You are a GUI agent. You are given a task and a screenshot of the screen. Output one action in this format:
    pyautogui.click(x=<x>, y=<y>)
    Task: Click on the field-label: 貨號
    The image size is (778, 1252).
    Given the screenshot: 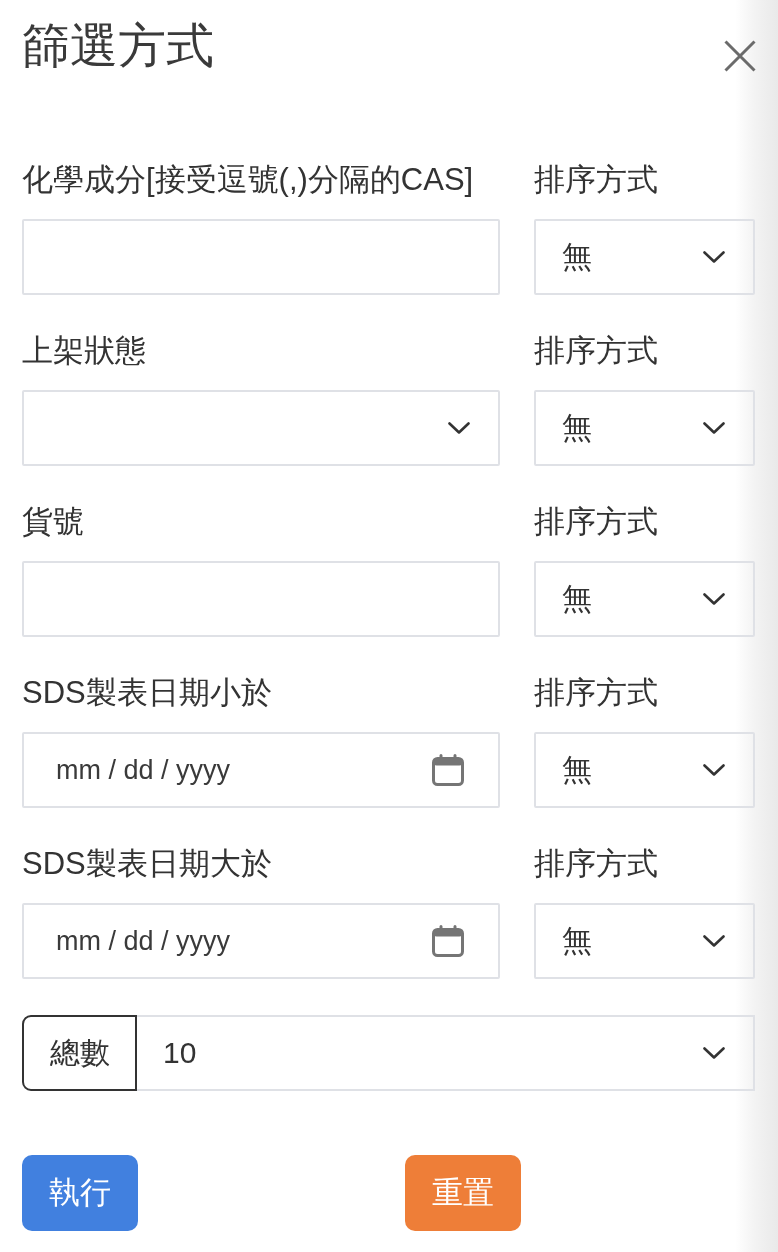 What is the action you would take?
    pyautogui.click(x=53, y=522)
    